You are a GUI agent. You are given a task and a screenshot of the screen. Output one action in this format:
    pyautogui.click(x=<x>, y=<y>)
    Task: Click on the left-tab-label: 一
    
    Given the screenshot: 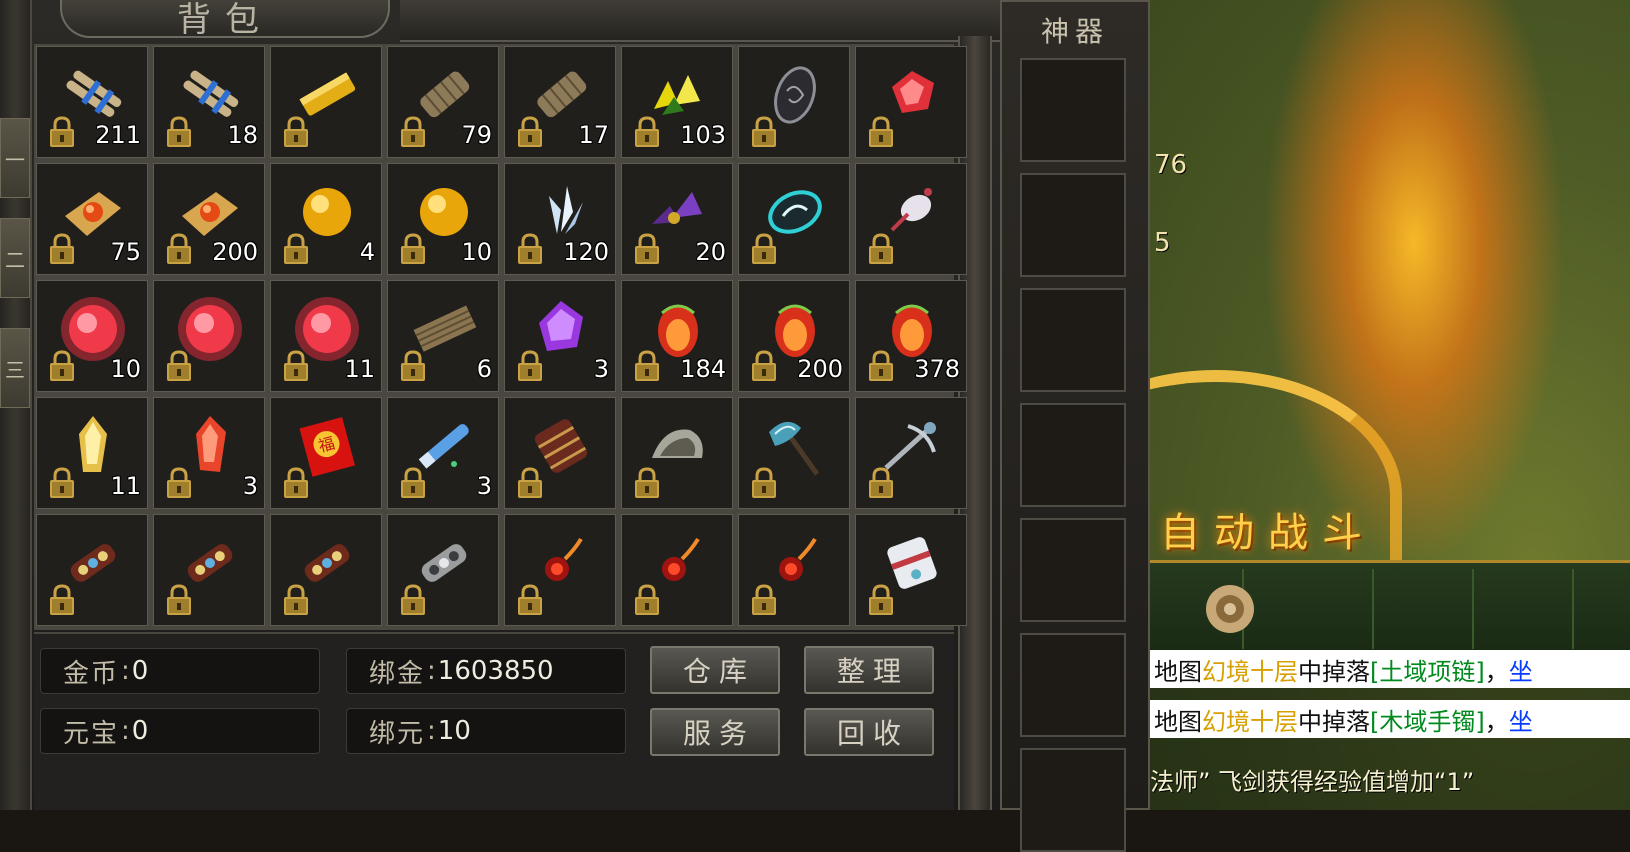 What is the action you would take?
    pyautogui.click(x=15, y=159)
    